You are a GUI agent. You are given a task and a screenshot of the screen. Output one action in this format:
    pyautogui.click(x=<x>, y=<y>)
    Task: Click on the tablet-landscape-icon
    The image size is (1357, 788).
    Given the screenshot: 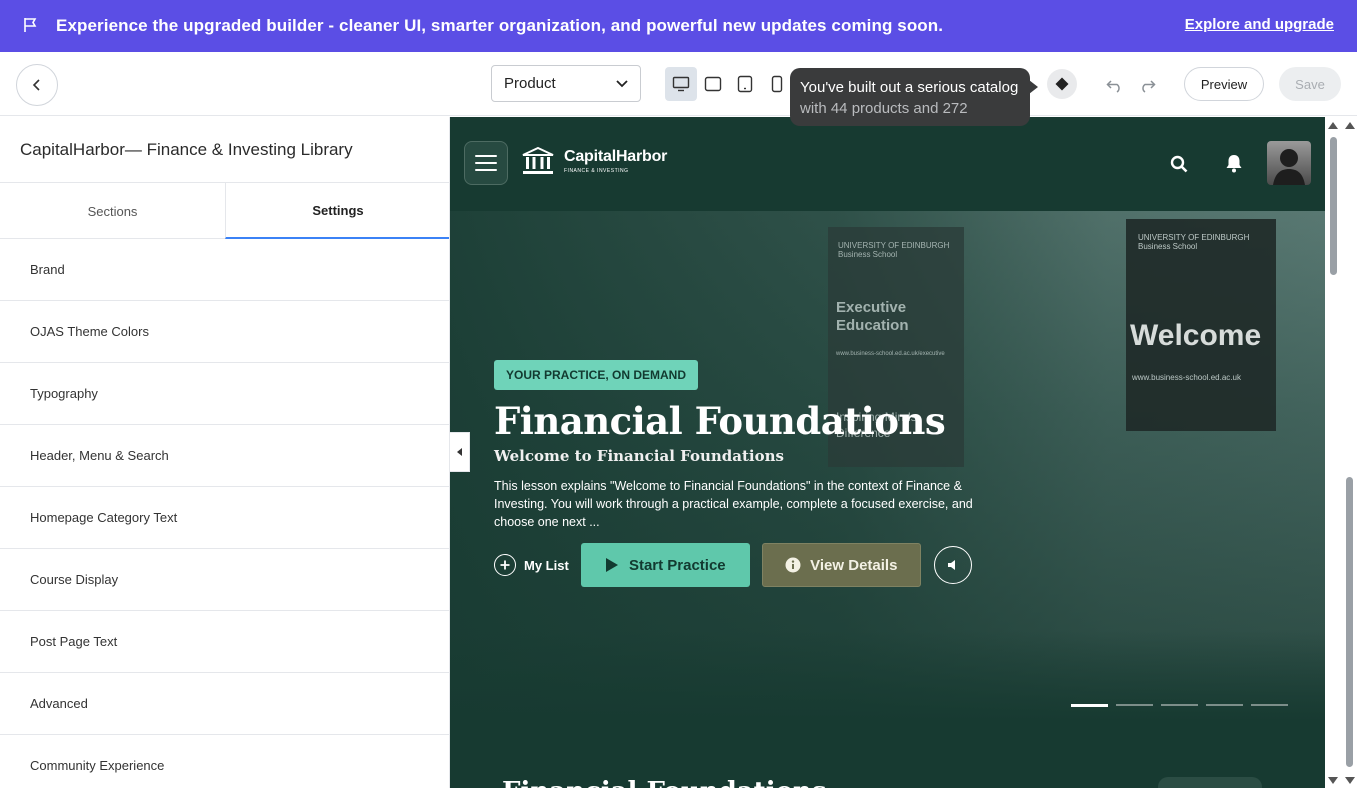 What is the action you would take?
    pyautogui.click(x=713, y=84)
    